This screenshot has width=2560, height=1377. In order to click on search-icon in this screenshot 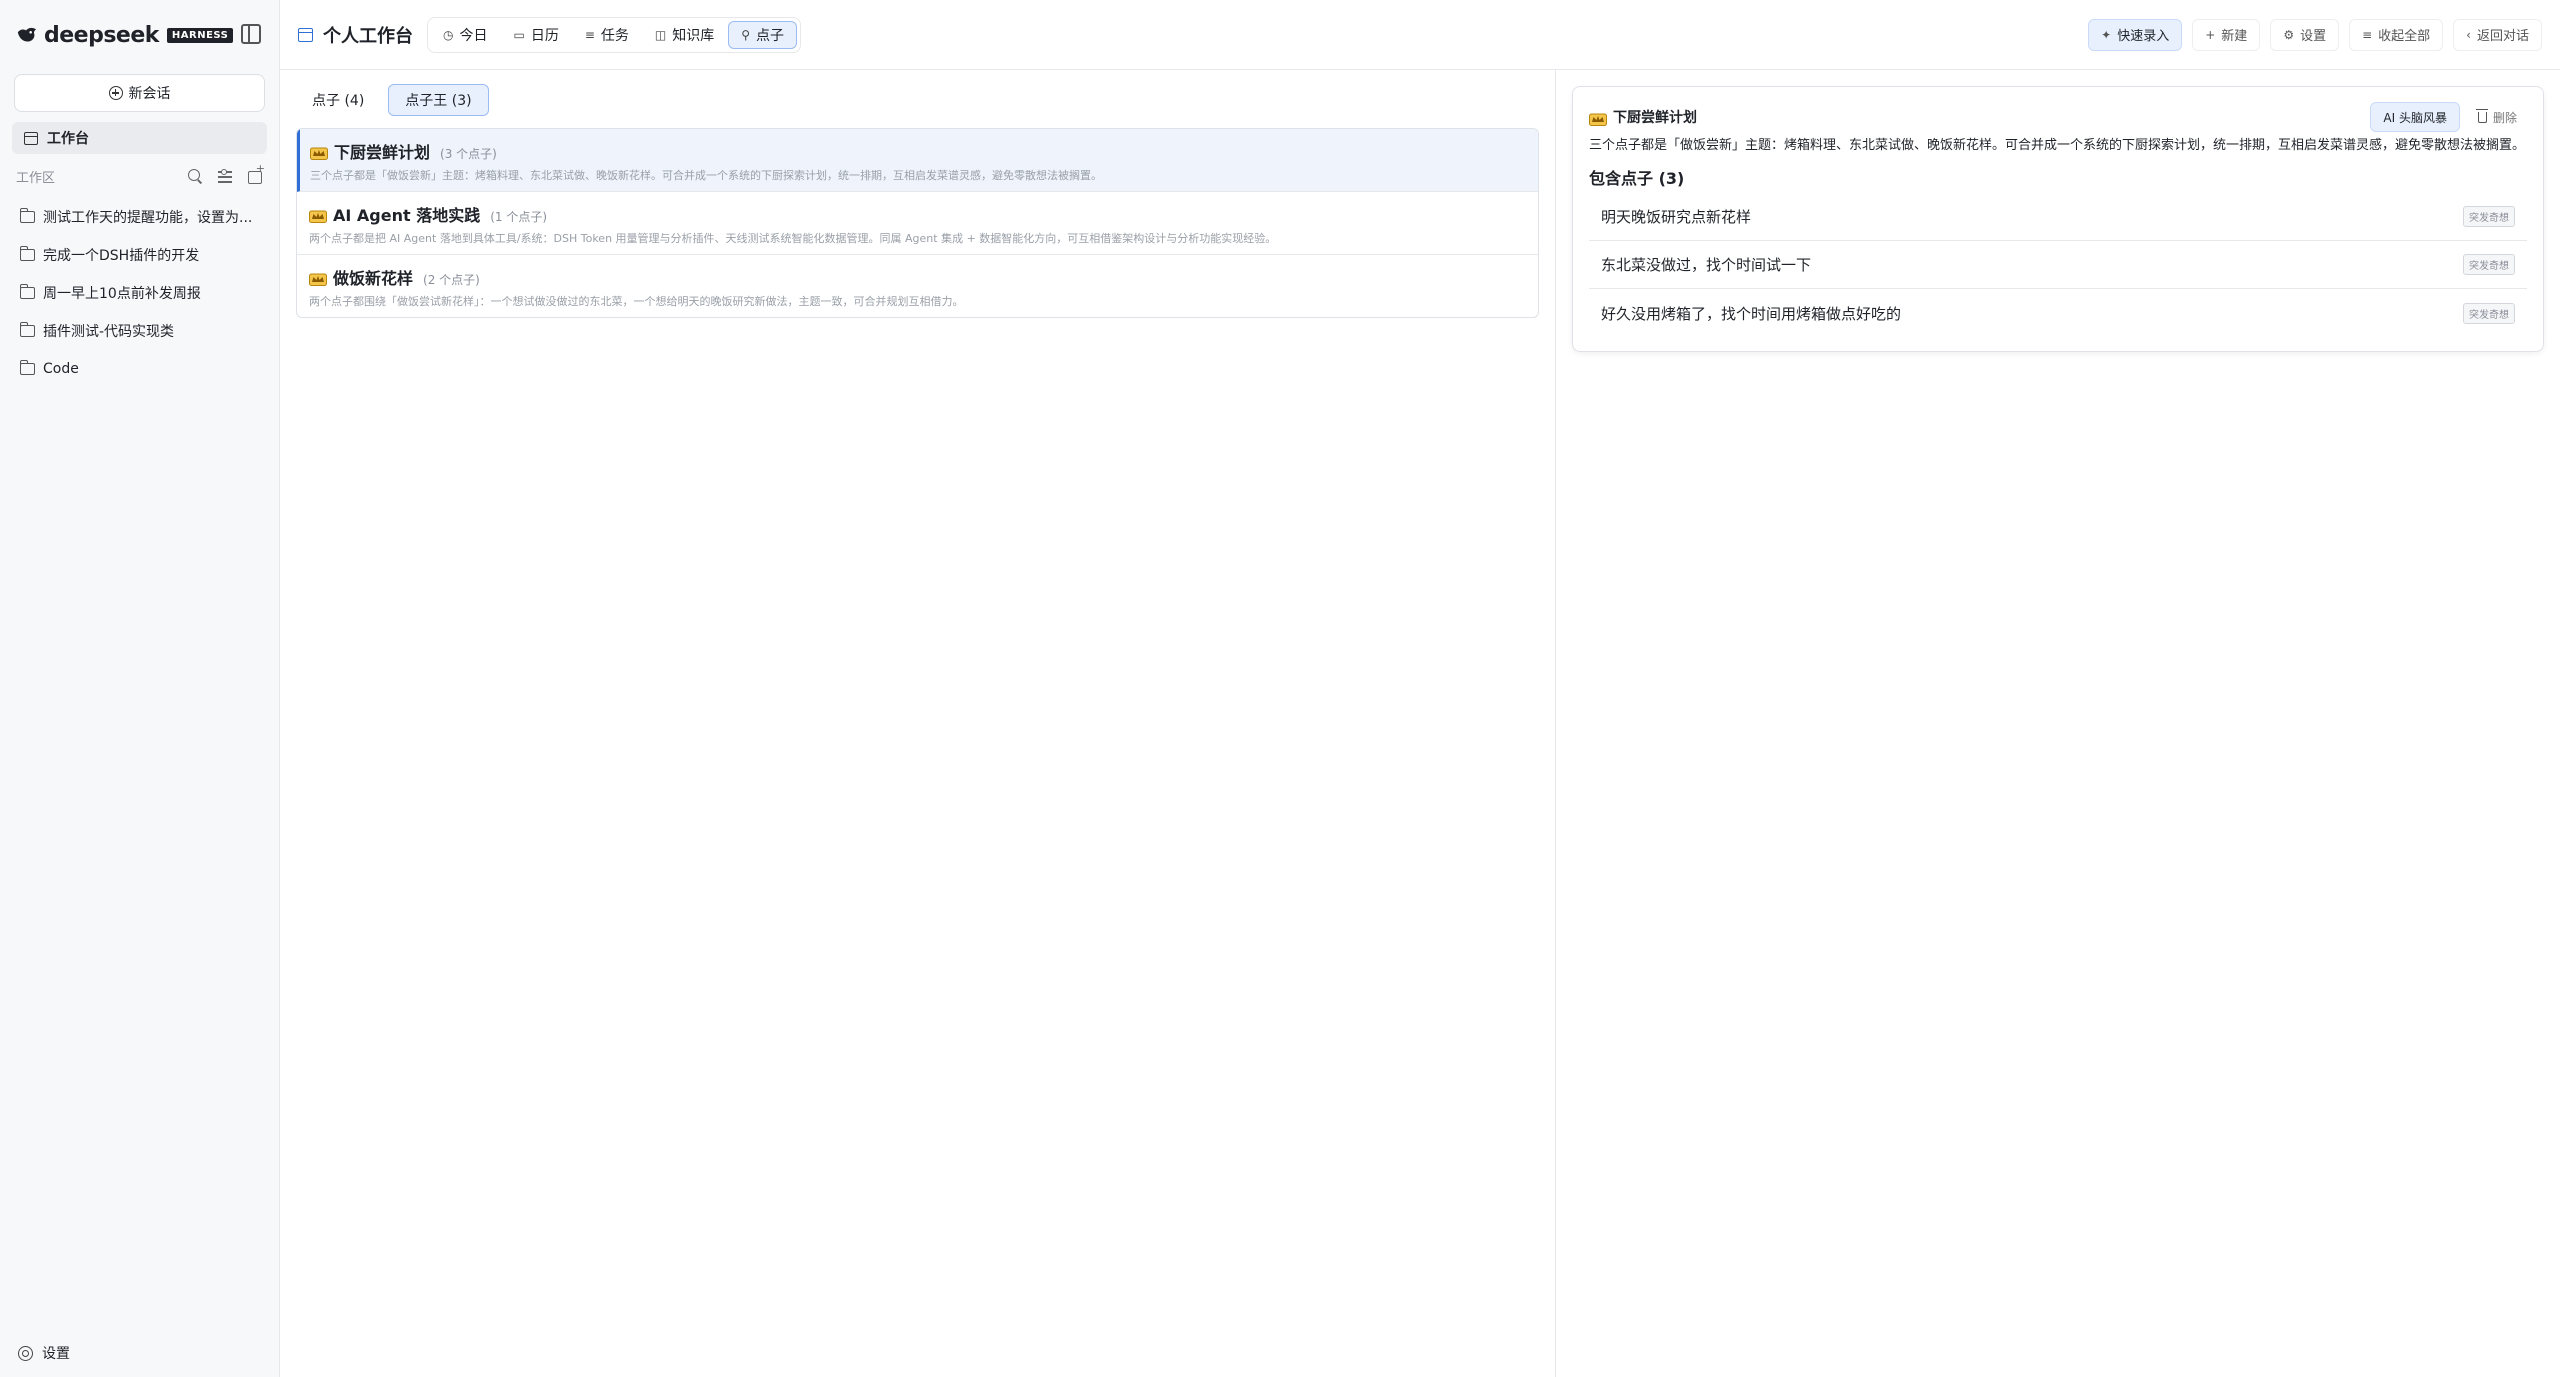, I will do `click(195, 176)`.